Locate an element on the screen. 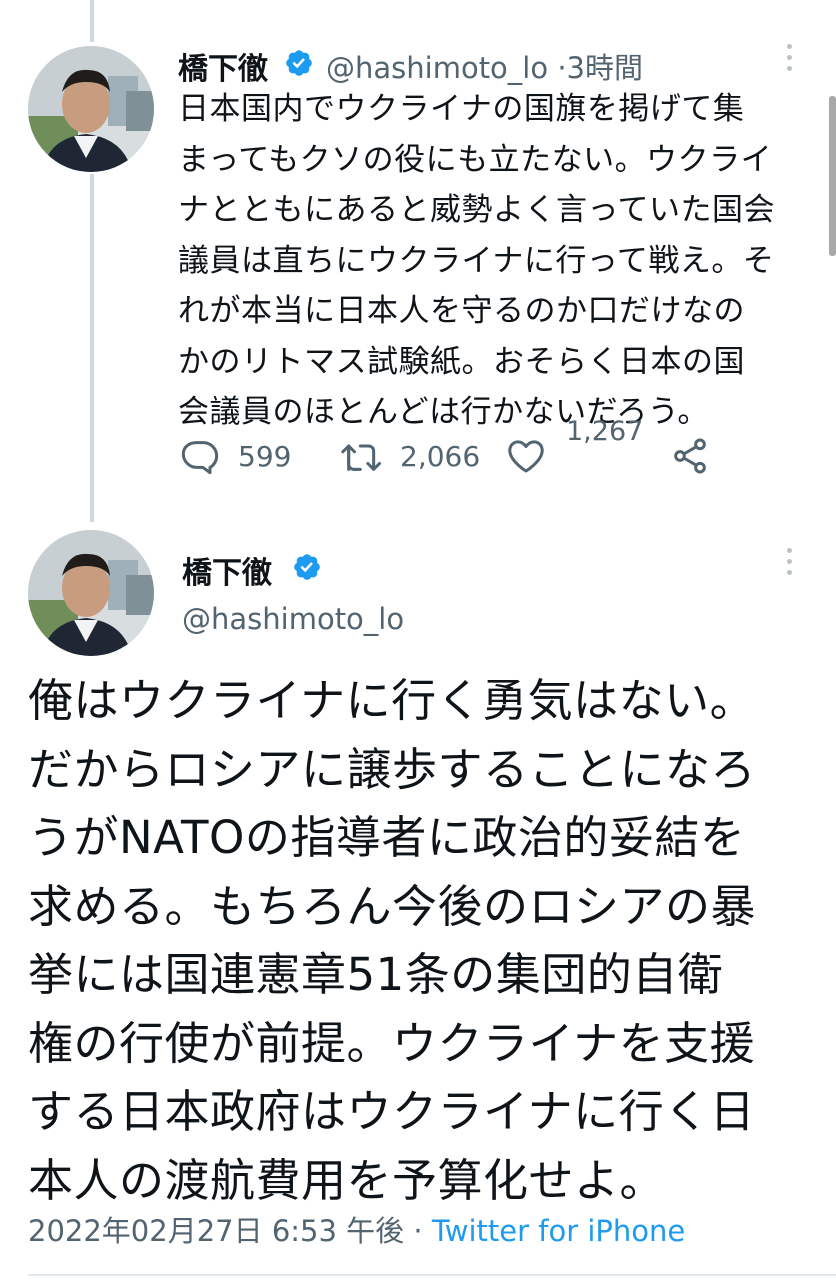 The image size is (836, 1280). like-count: 1,267 is located at coordinates (605, 431).